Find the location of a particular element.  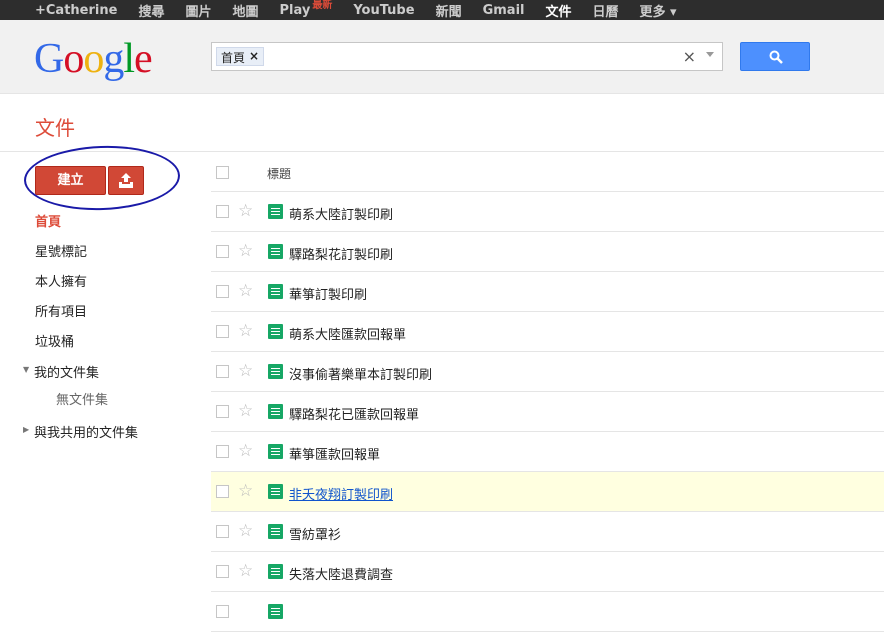

top-nav-label: 日曆 is located at coordinates (605, 12).